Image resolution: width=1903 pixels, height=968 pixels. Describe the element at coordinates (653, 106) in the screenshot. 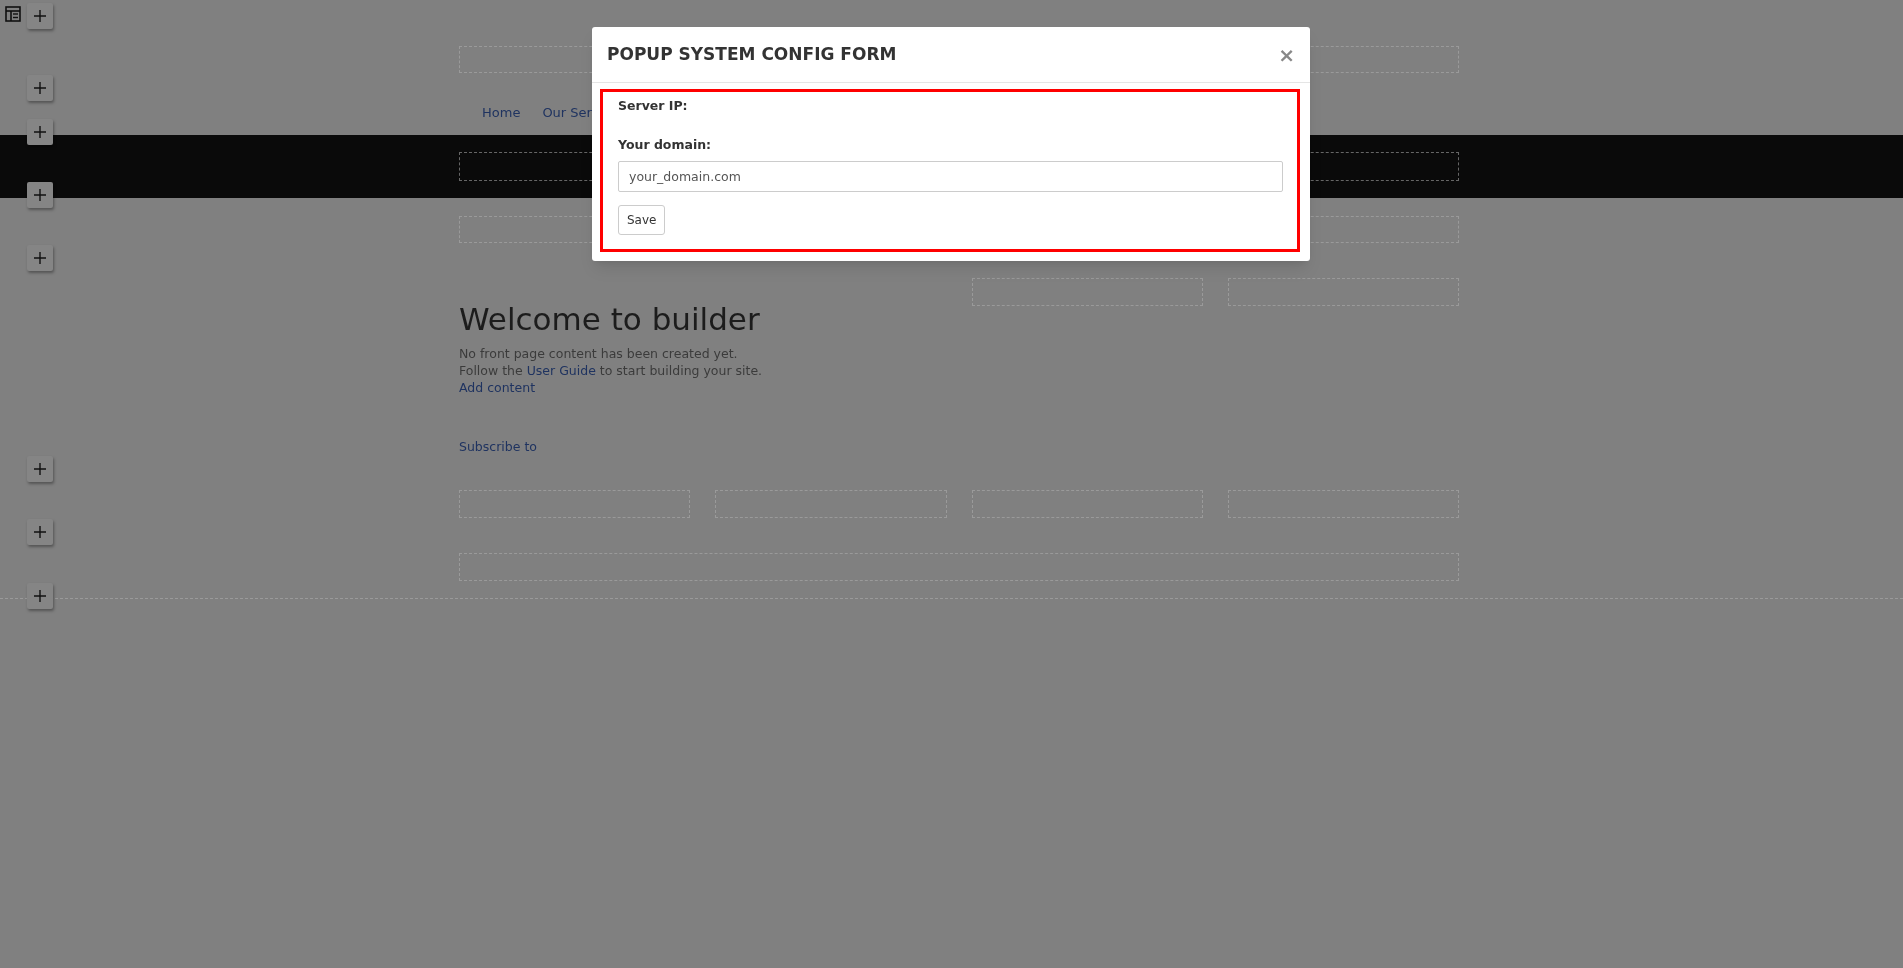

I see `field-label: Server IP:` at that location.